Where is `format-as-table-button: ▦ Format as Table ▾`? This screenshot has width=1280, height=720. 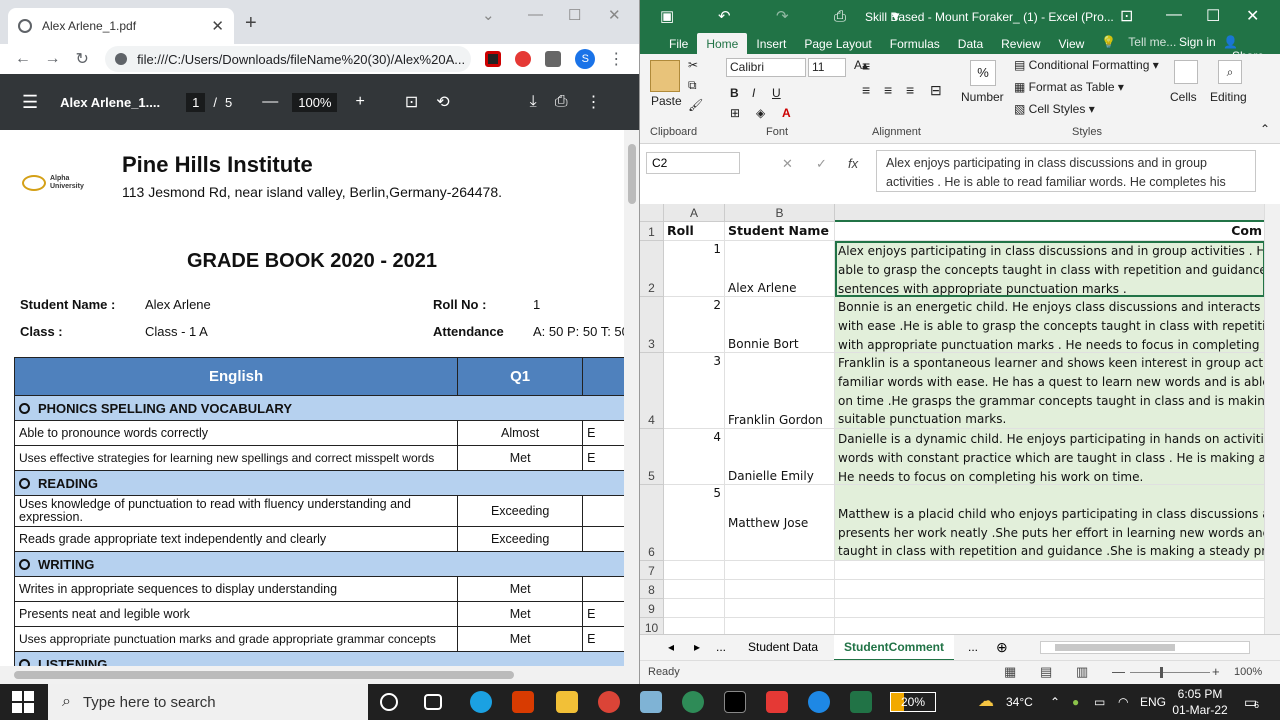 format-as-table-button: ▦ Format as Table ▾ is located at coordinates (1069, 87).